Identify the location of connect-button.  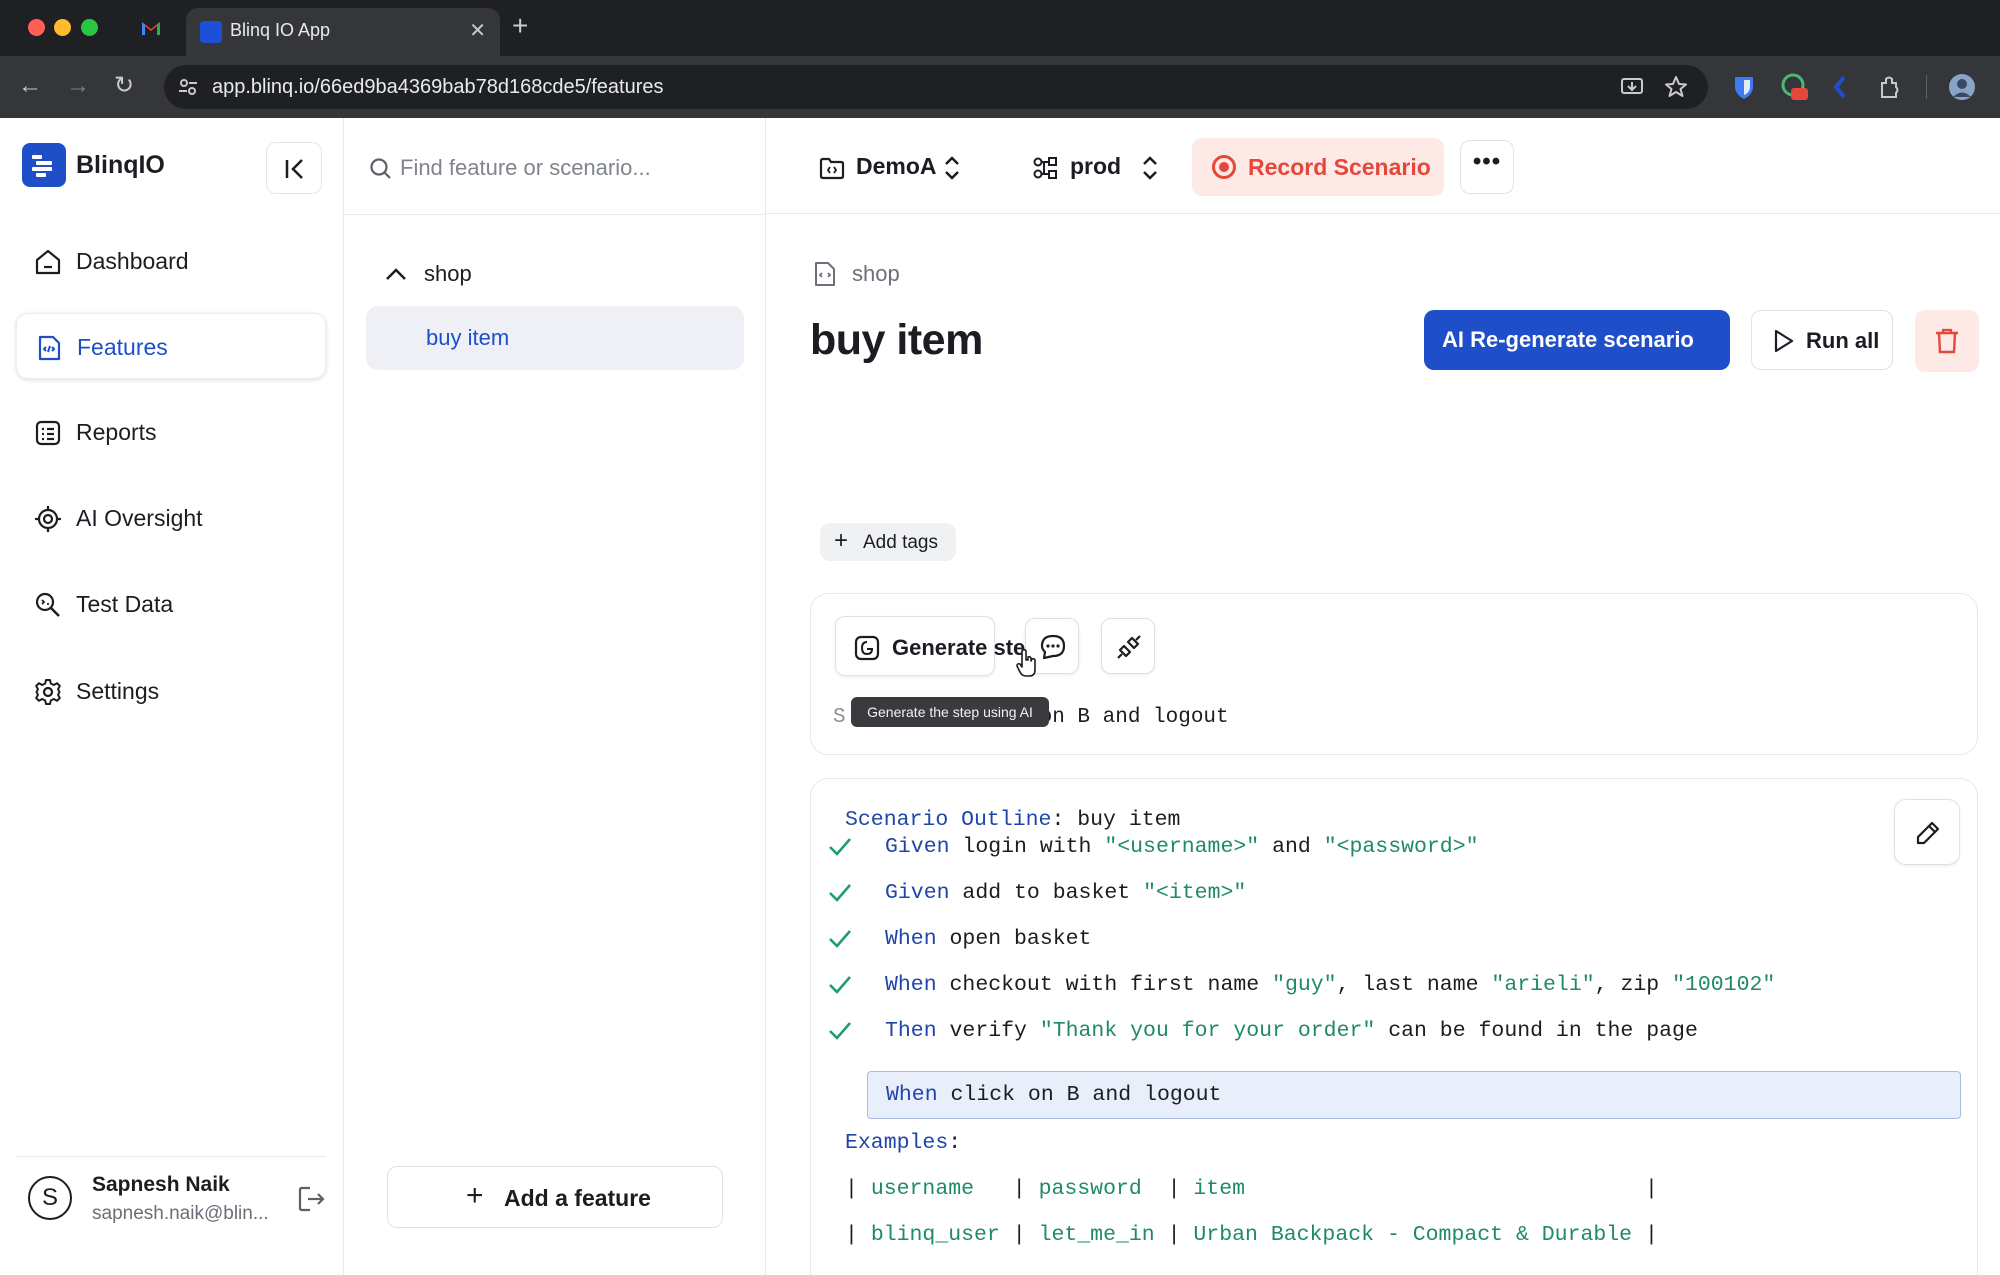
(1128, 646).